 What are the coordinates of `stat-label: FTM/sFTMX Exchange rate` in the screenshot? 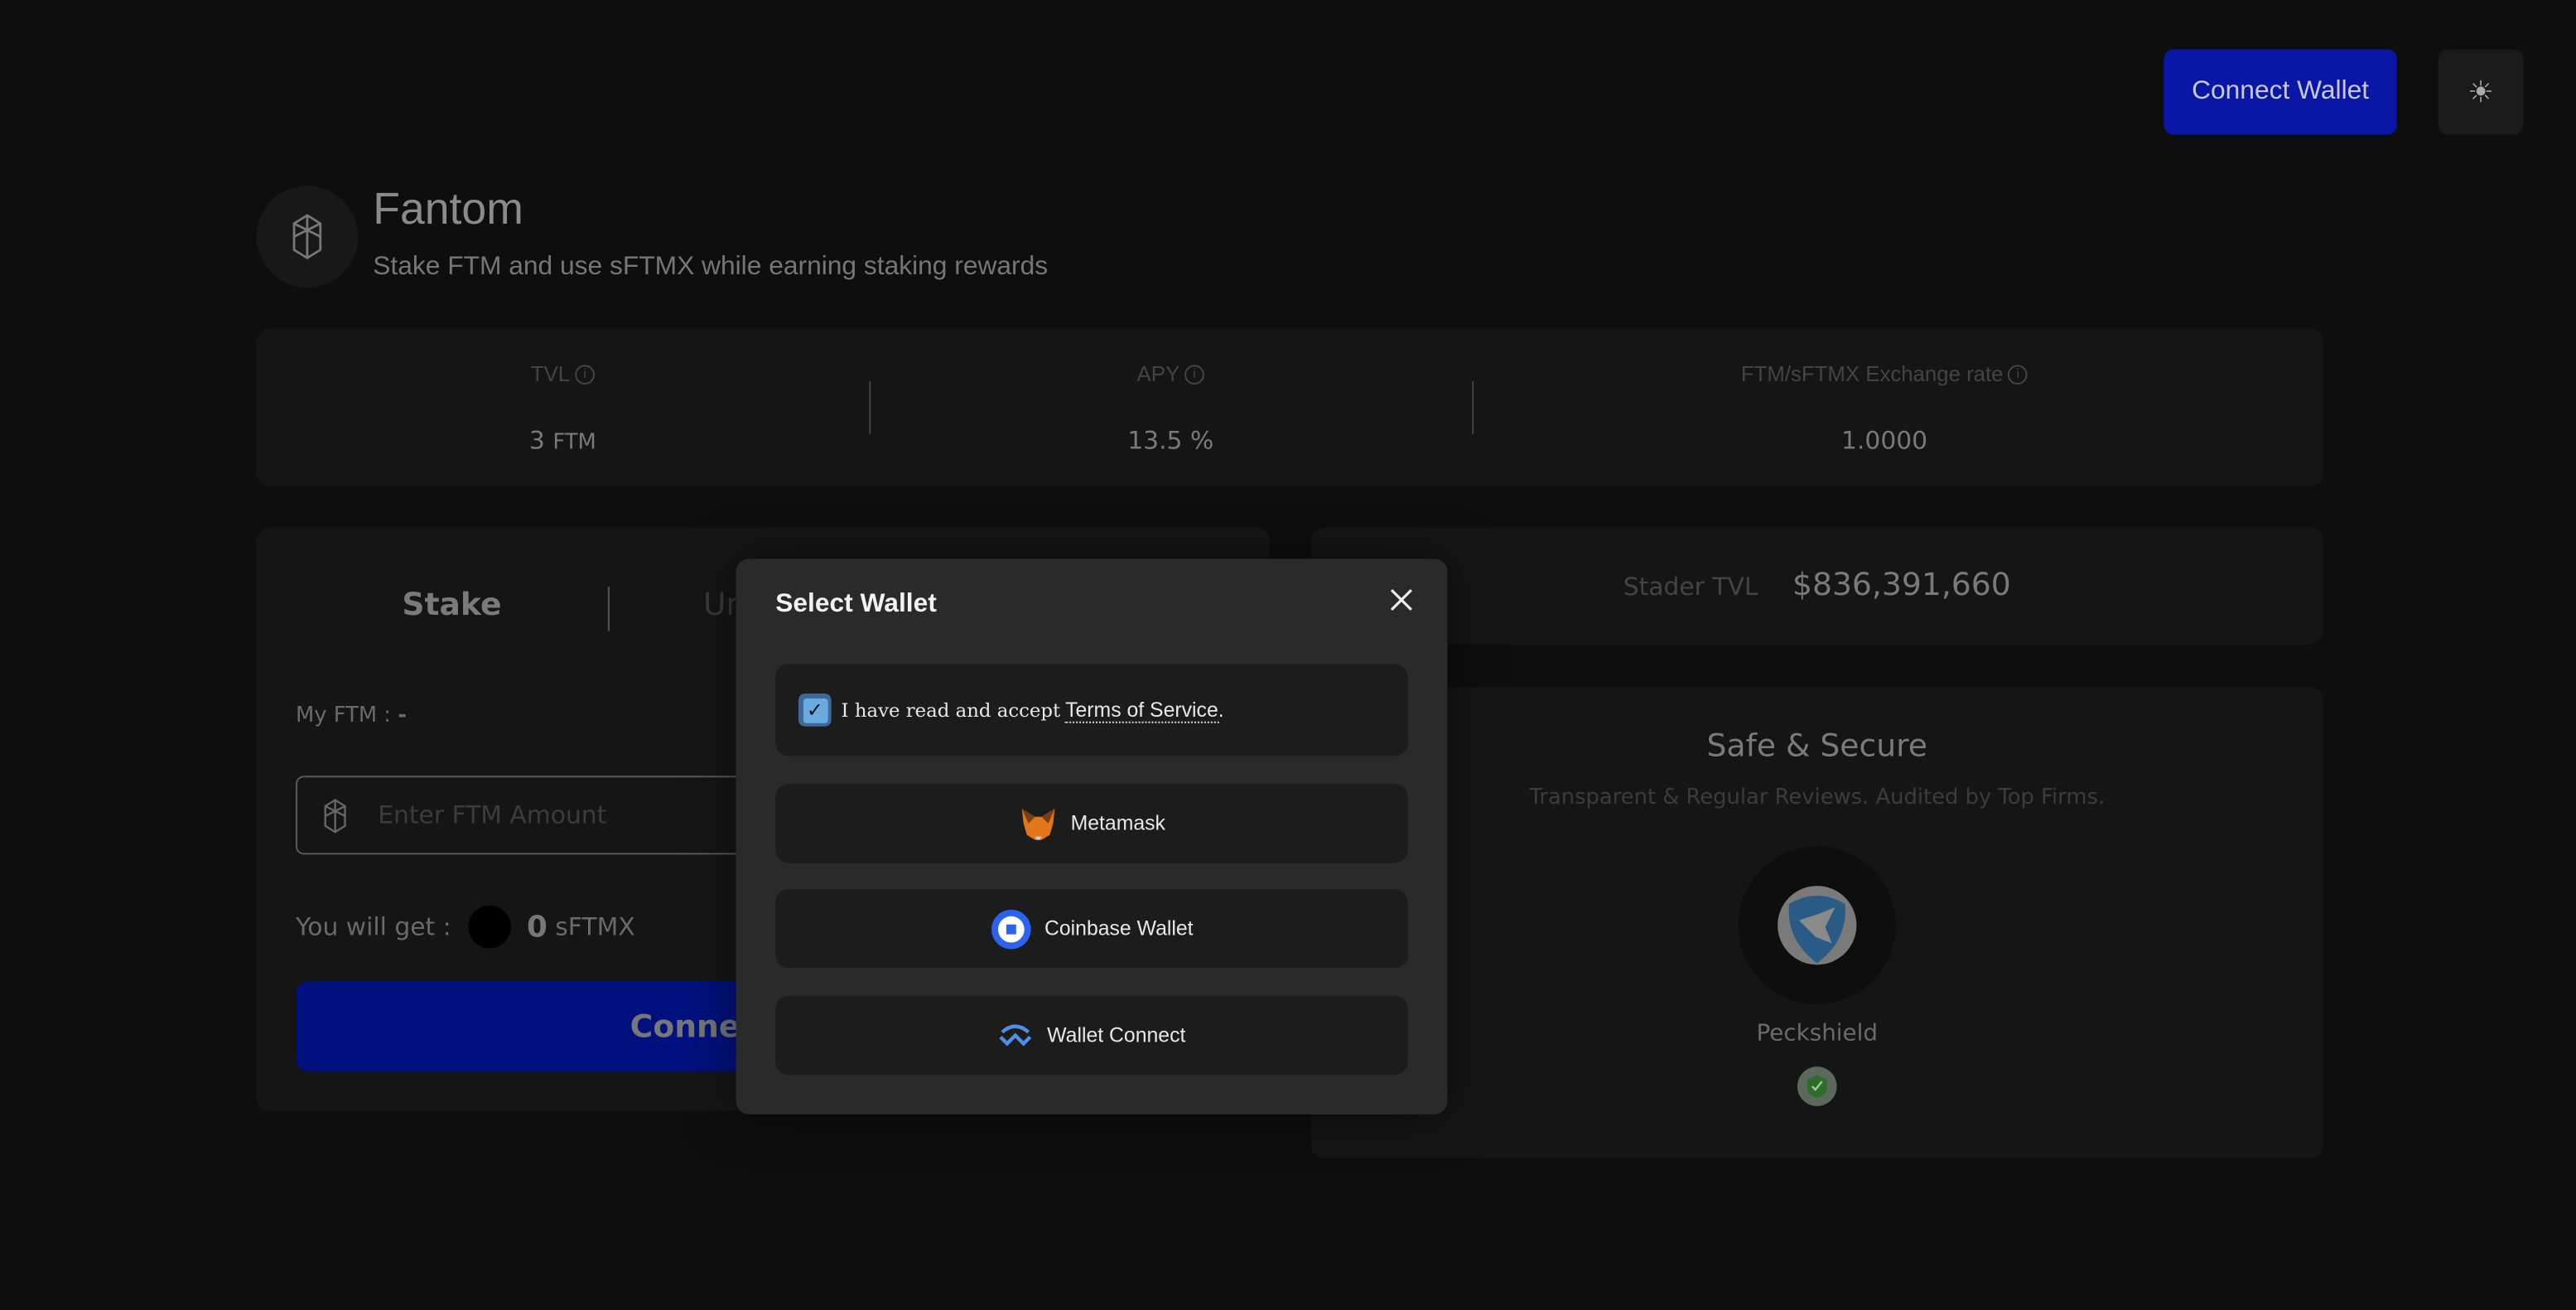 It's located at (1872, 374).